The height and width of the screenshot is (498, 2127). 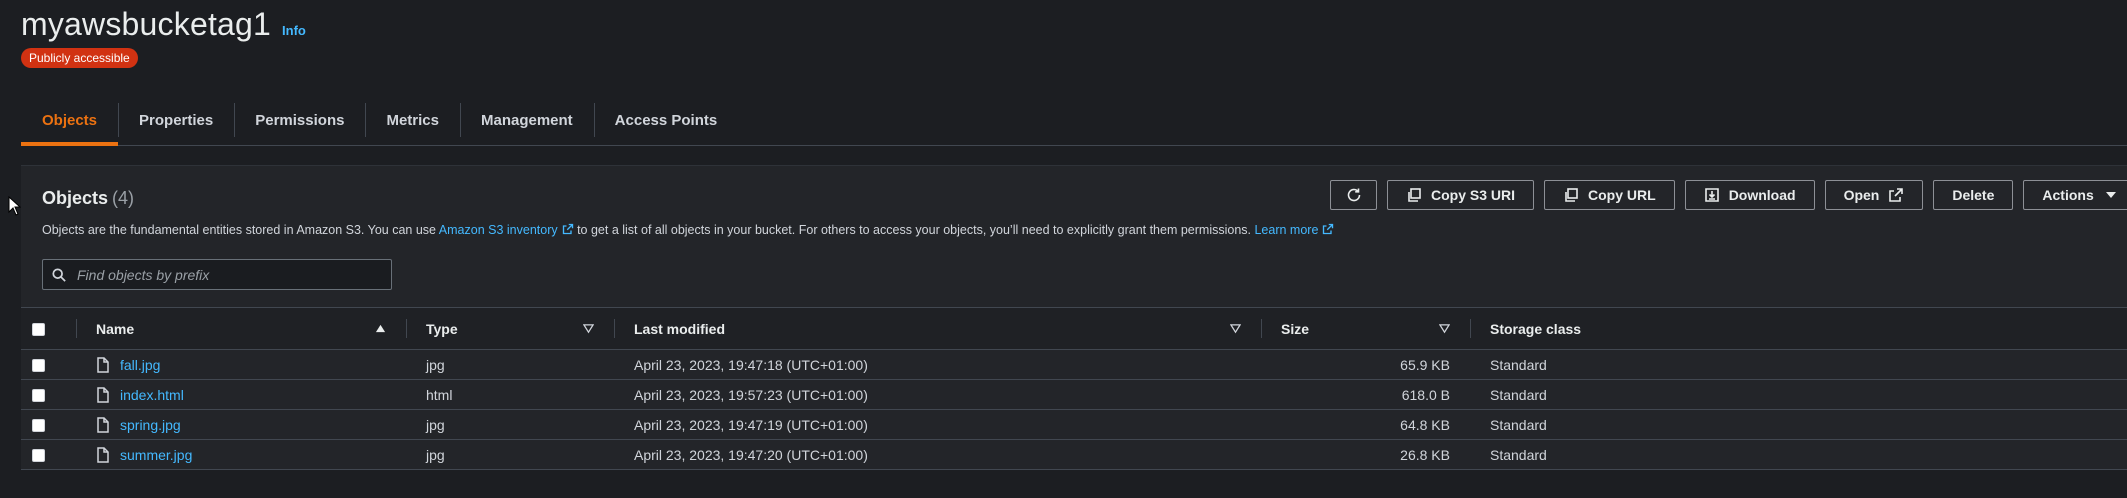 What do you see at coordinates (751, 394) in the screenshot?
I see `object-last-modified: April 23, 2023, 19:57:23 (UTC+01:00)` at bounding box center [751, 394].